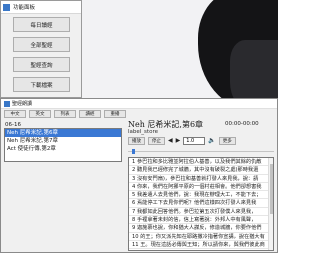 This screenshot has width=320, height=253. Describe the element at coordinates (211, 140) in the screenshot. I see `volume-icon: 🔈` at that location.